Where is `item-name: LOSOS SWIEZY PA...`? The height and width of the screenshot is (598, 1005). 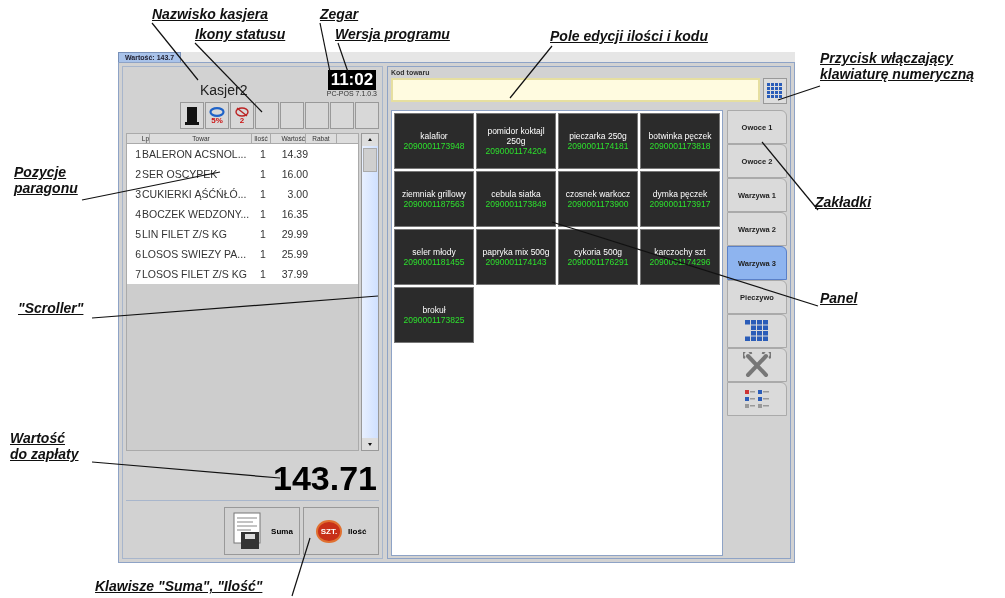 item-name: LOSOS SWIEZY PA... is located at coordinates (194, 254).